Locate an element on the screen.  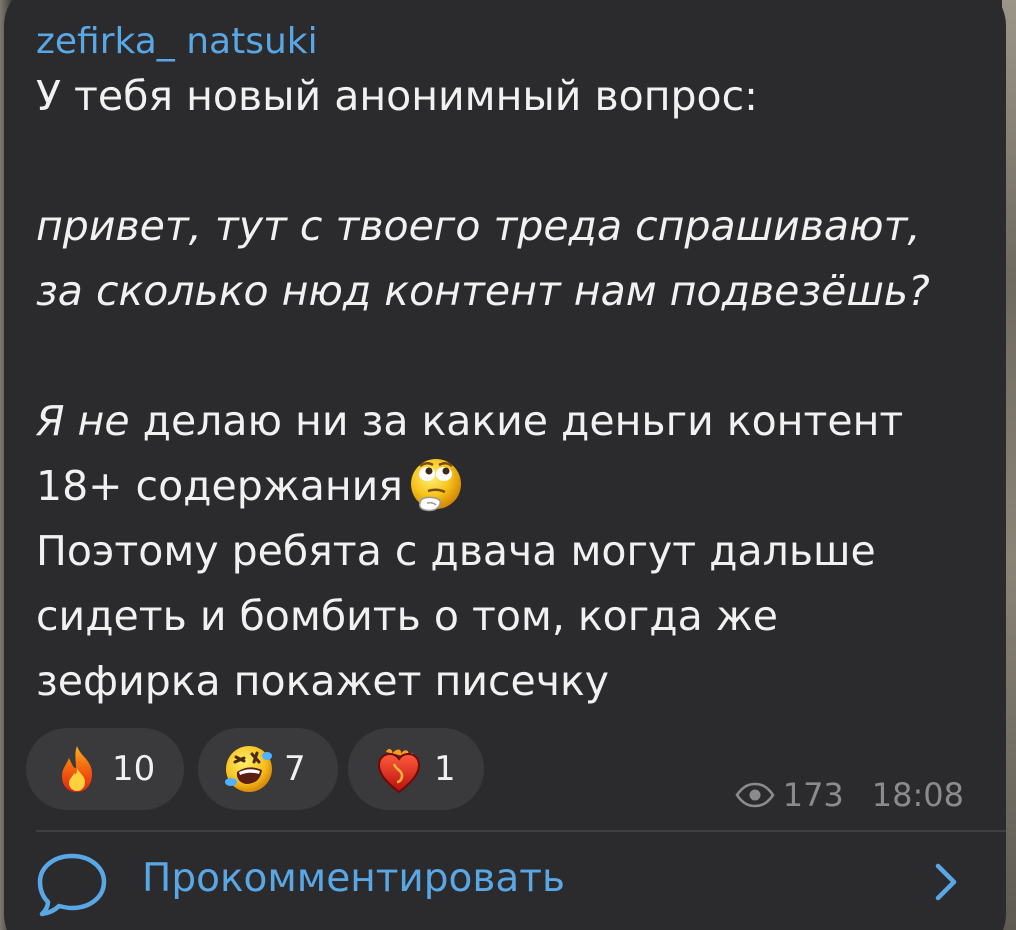
author-name: zefirka_ natsuki is located at coordinates (177, 42).